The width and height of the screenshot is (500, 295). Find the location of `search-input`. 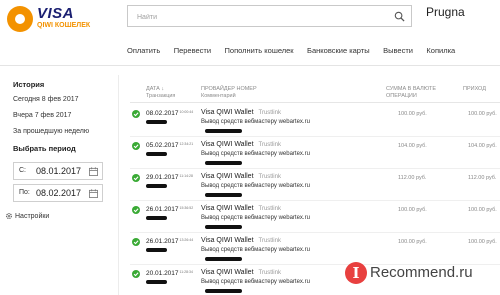

search-input is located at coordinates (253, 17).